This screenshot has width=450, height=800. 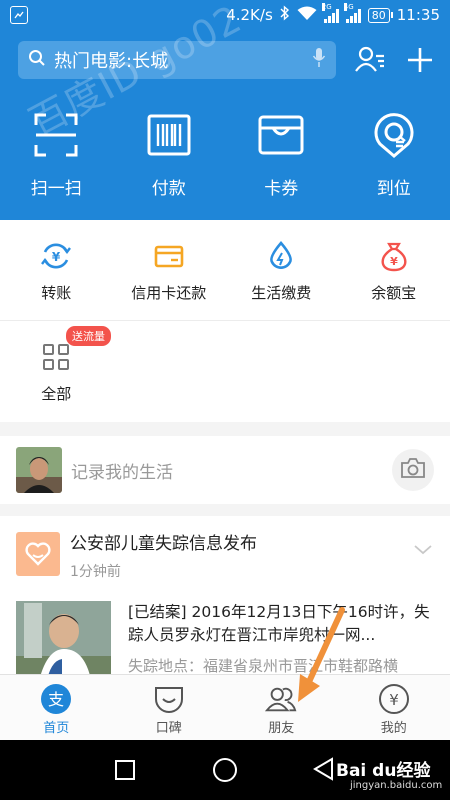 What do you see at coordinates (63, 643) in the screenshot?
I see `child-photo` at bounding box center [63, 643].